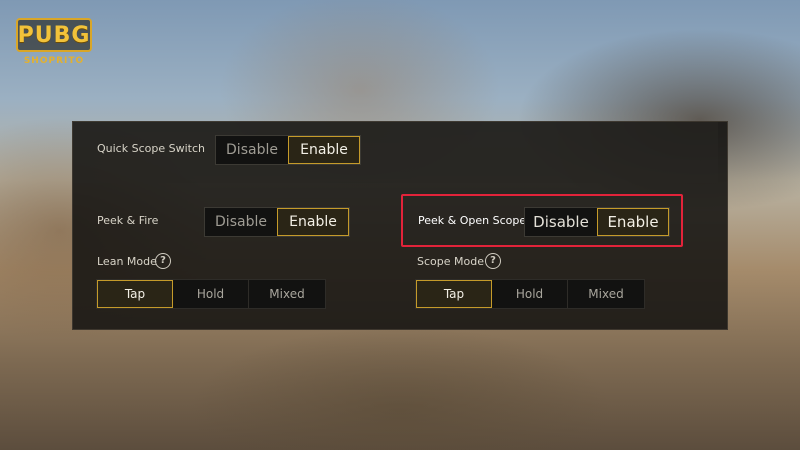  I want to click on lean-mode-segmented: Tap Hold Mixed, so click(211, 294).